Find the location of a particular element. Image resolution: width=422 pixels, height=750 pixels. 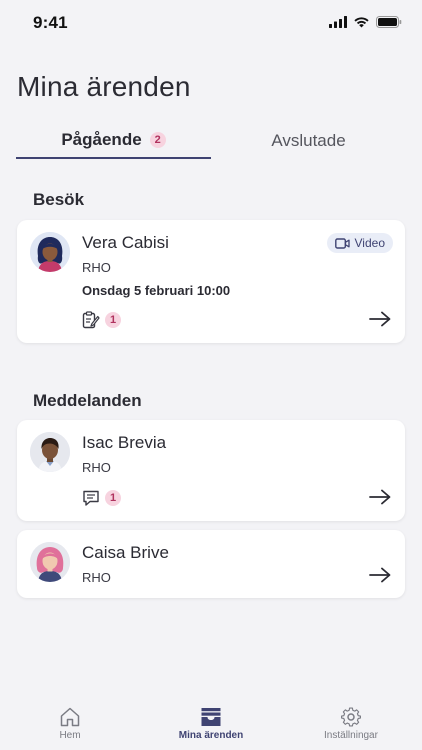

section-heading-messages: Meddelanden is located at coordinates (87, 400).